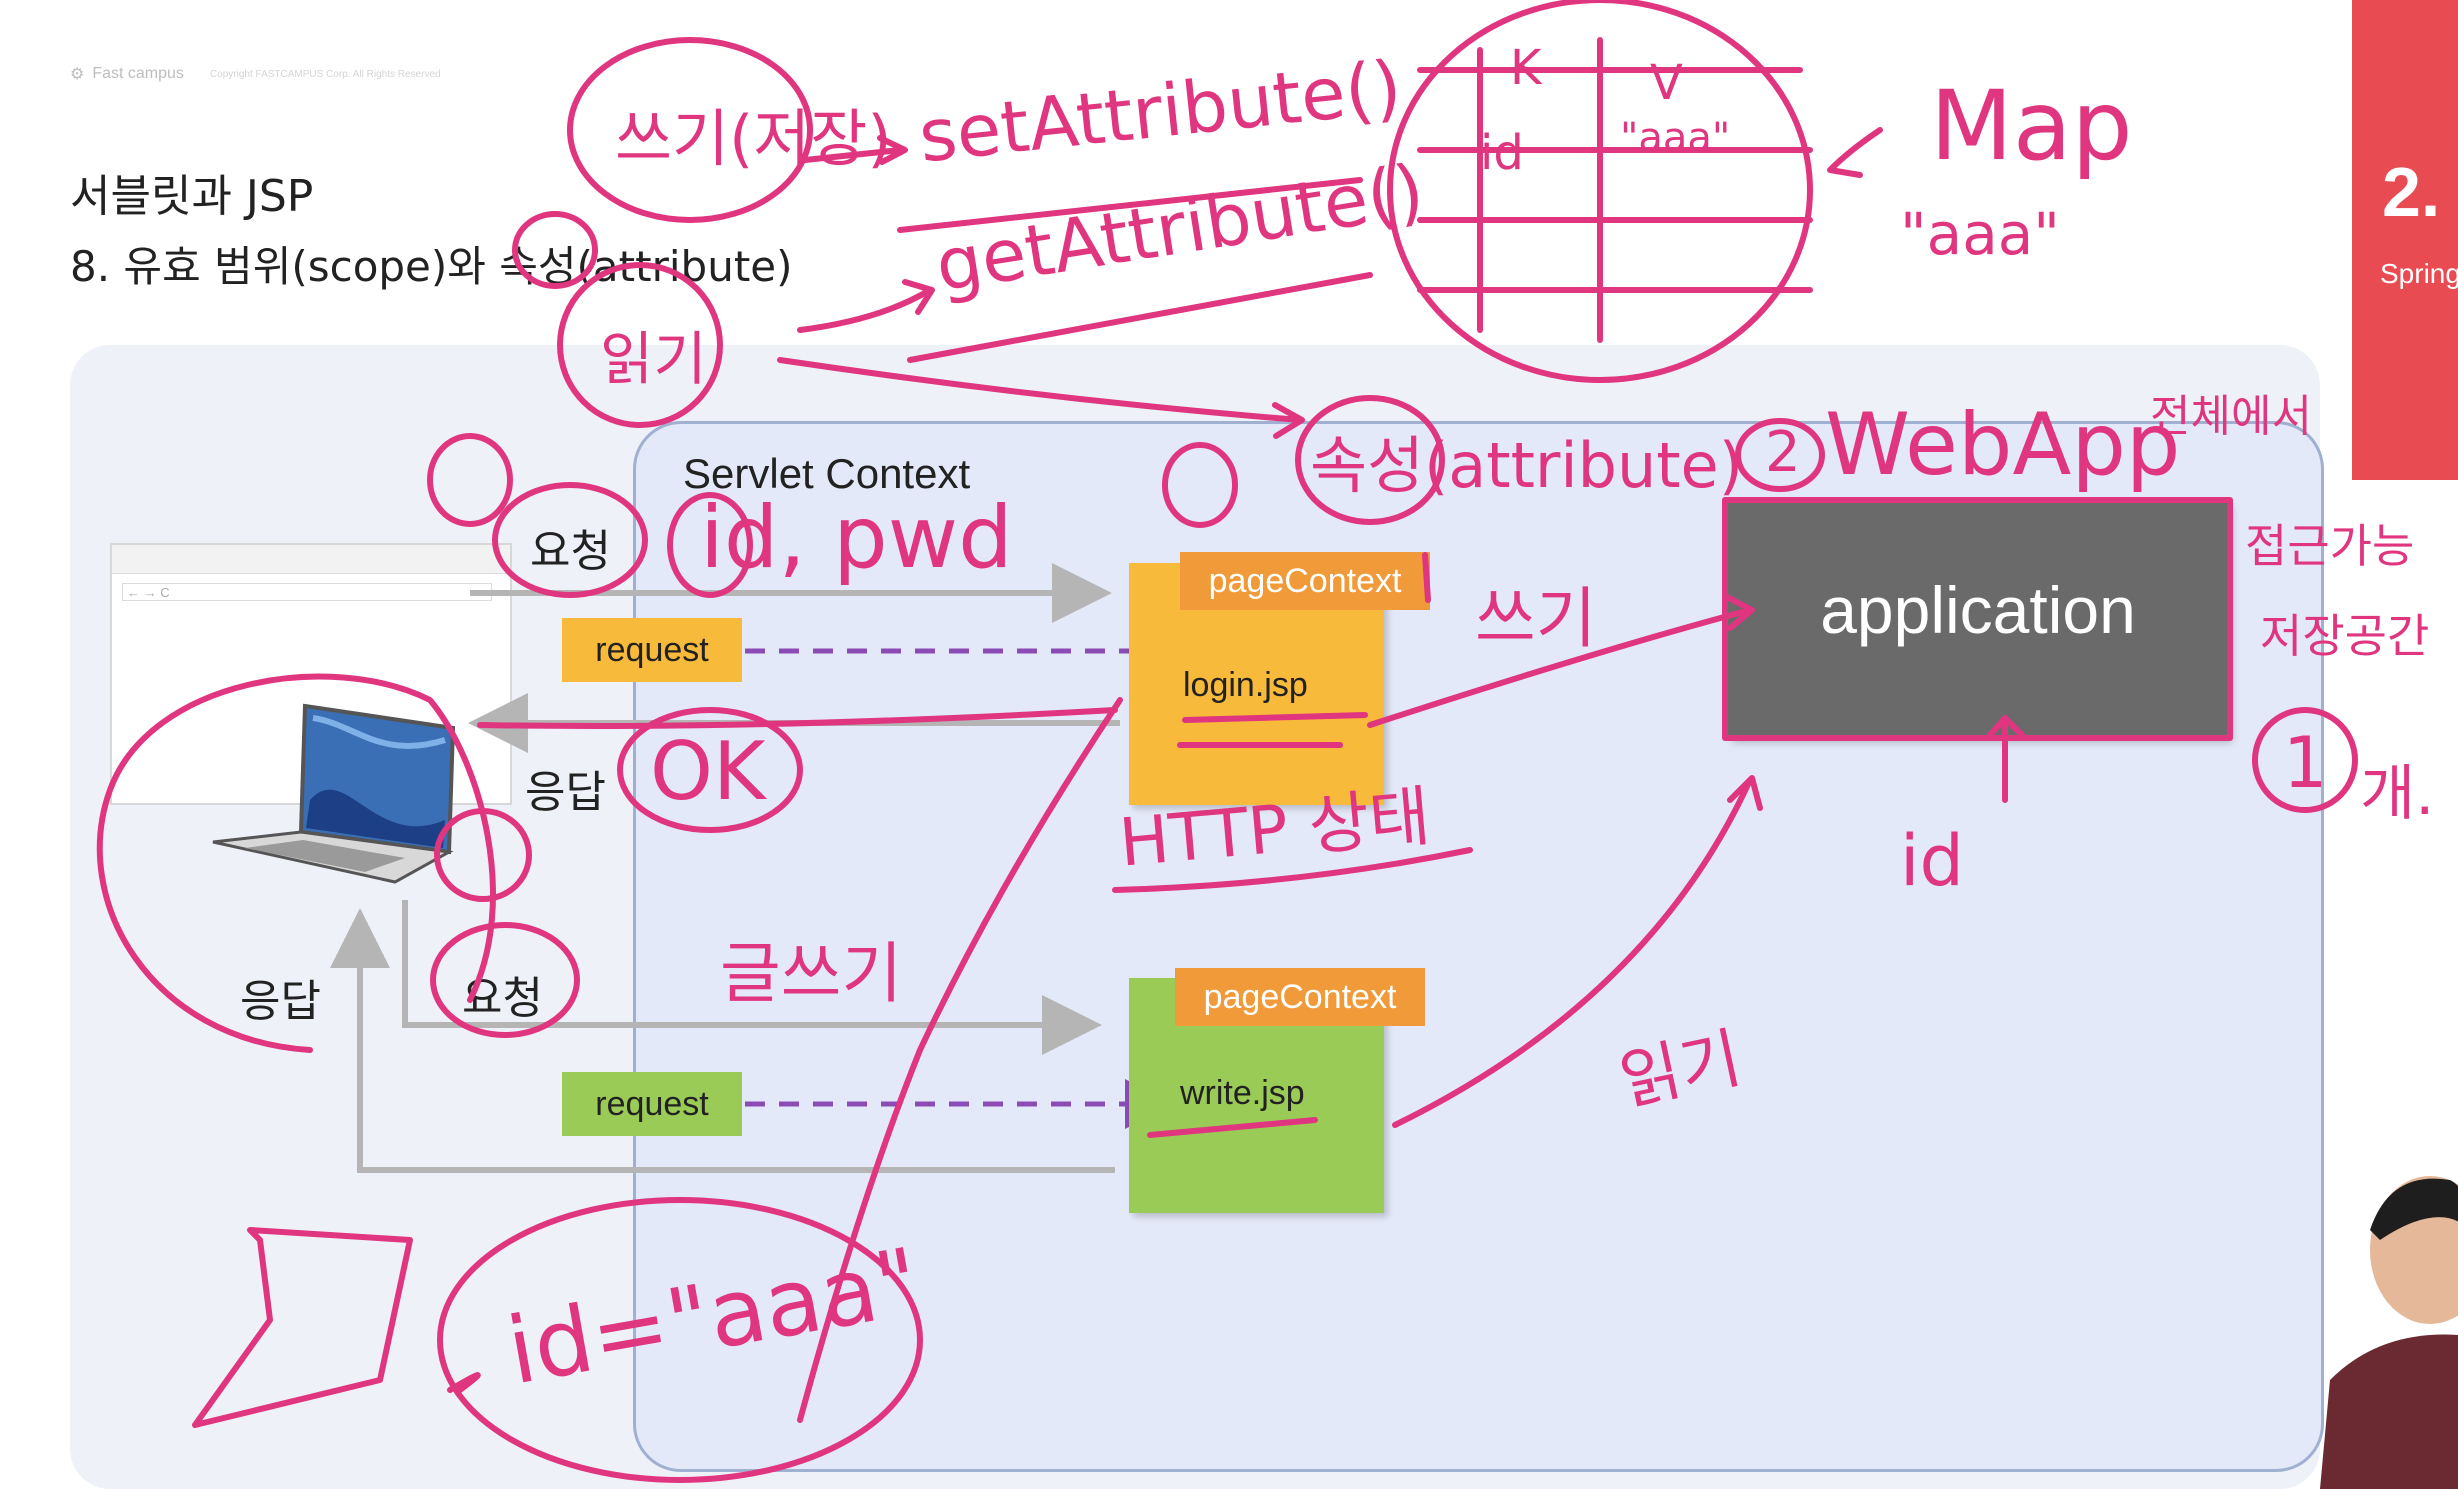  What do you see at coordinates (2397, 794) in the screenshot?
I see `note-one-count: 개.` at bounding box center [2397, 794].